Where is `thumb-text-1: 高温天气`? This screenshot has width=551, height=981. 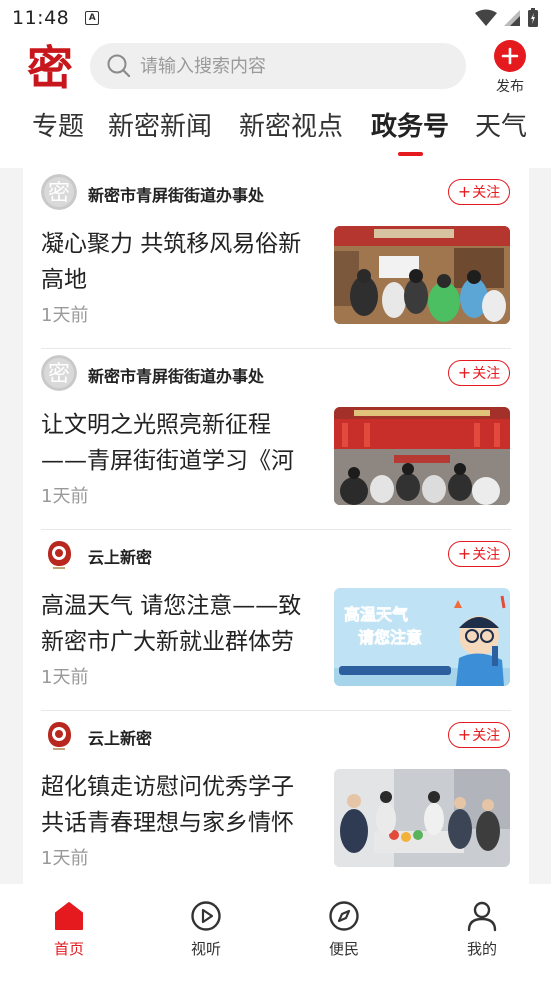
thumb-text-1: 高温天气 is located at coordinates (376, 614).